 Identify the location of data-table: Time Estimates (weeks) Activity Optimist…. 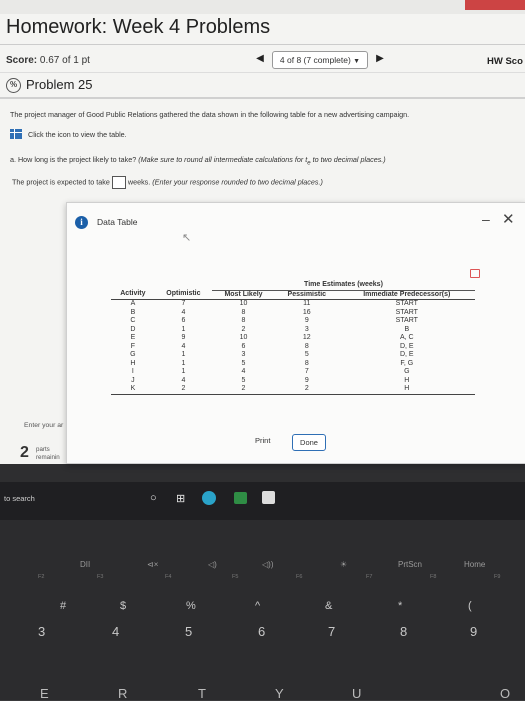
(296, 338).